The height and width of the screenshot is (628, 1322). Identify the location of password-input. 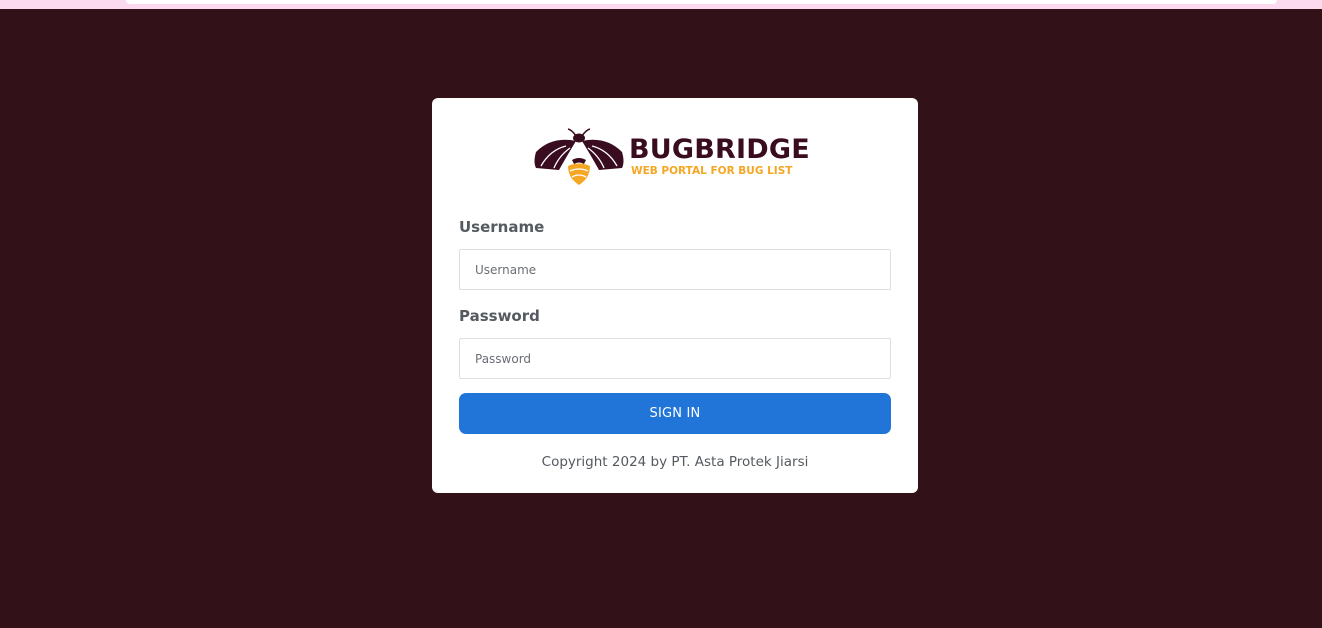
(675, 358).